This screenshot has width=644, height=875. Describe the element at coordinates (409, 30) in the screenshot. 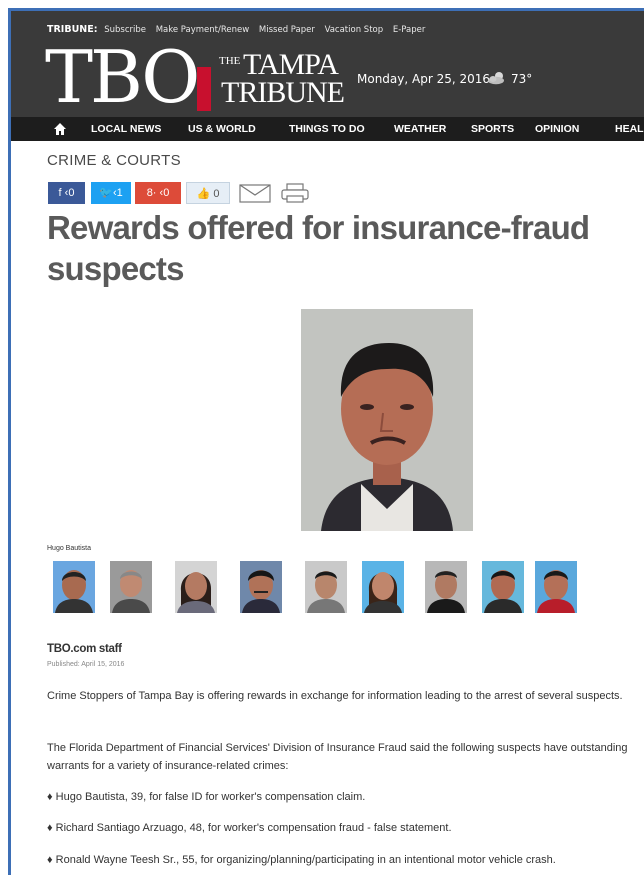

I see `epaper-link: E-Paper` at that location.